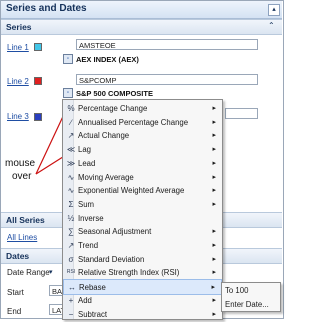 The height and width of the screenshot is (322, 320). Describe the element at coordinates (56, 309) in the screenshot. I see `end-date-input: LAT` at that location.